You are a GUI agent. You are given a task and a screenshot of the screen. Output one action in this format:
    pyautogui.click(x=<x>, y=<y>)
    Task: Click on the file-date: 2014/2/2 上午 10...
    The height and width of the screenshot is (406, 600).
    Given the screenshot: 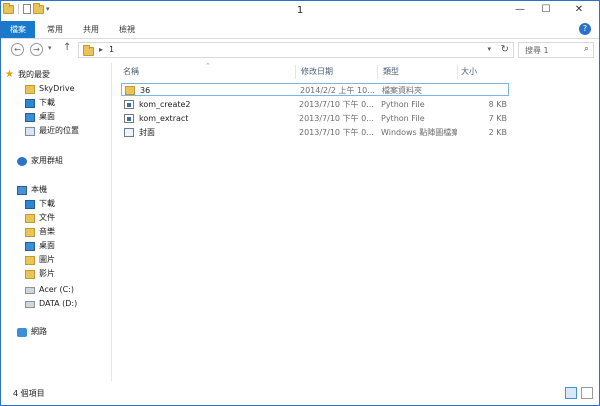 What is the action you would take?
    pyautogui.click(x=337, y=90)
    